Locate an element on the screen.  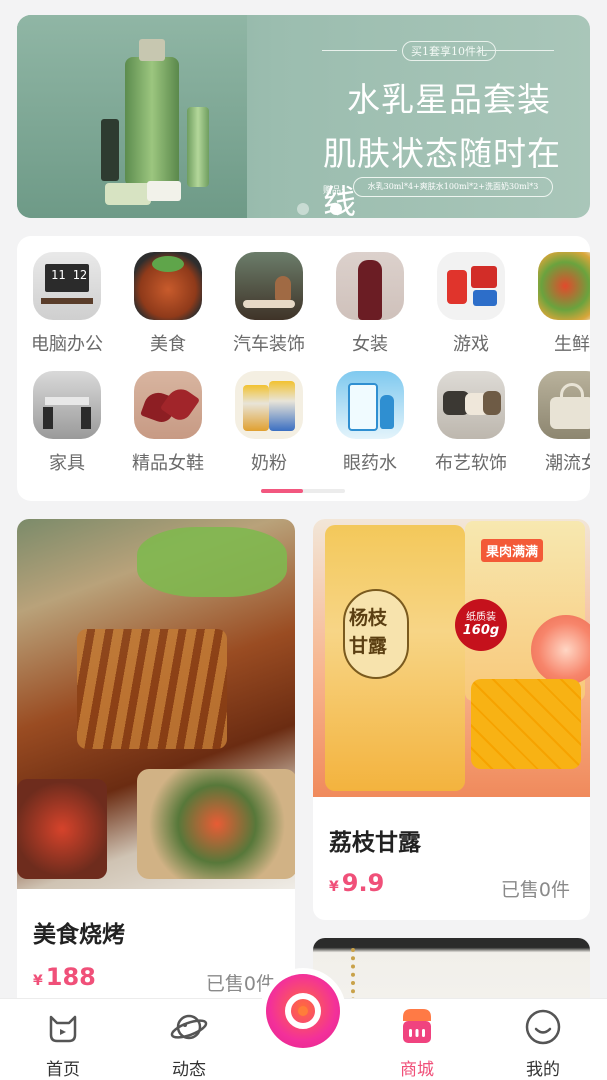
furniture-icon is located at coordinates (67, 405).